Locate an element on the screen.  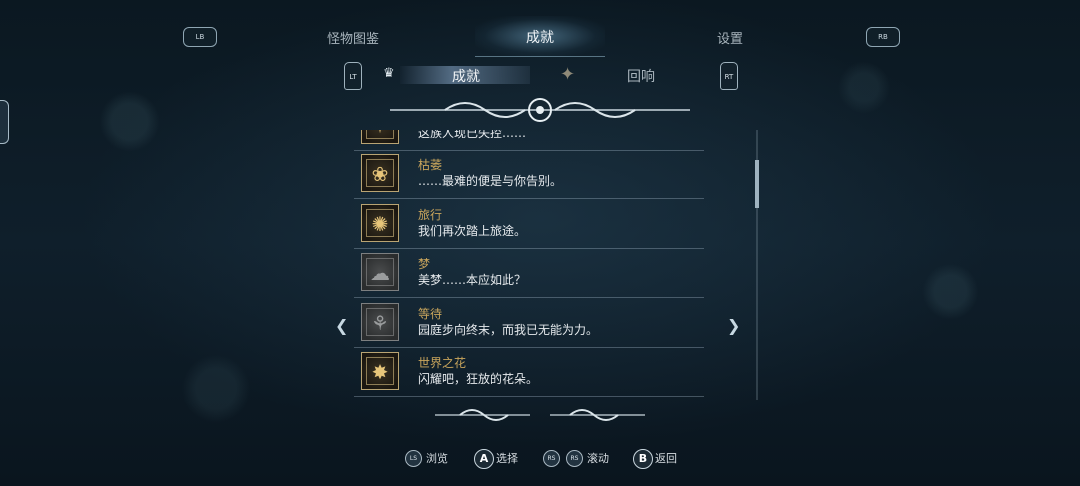
achievement-title: 梦 is located at coordinates (424, 264).